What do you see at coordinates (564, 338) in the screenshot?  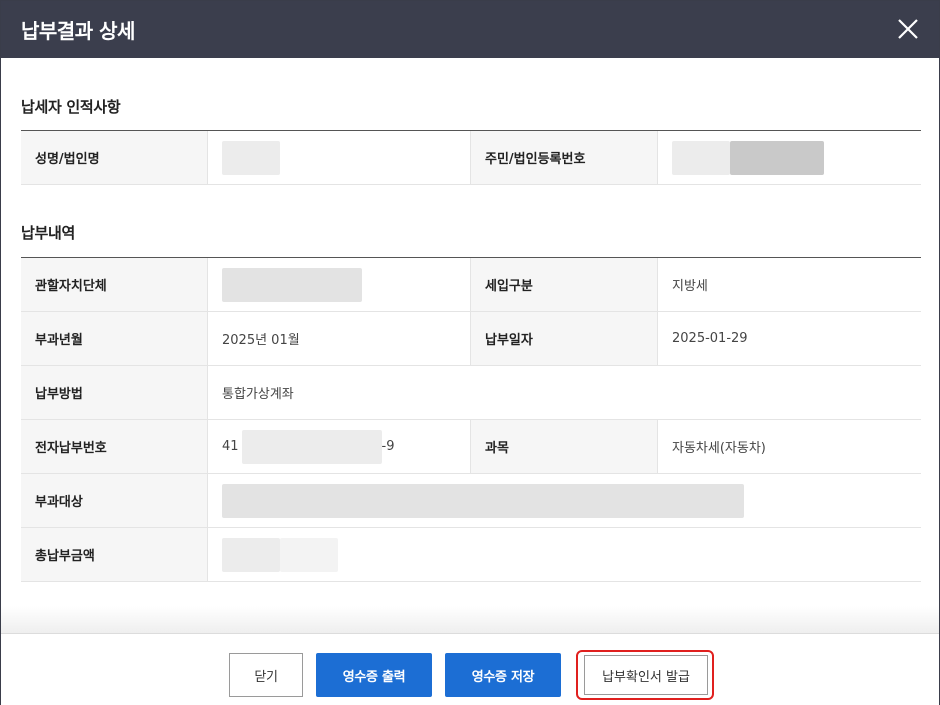 I see `payment-date-label: 납부일자` at bounding box center [564, 338].